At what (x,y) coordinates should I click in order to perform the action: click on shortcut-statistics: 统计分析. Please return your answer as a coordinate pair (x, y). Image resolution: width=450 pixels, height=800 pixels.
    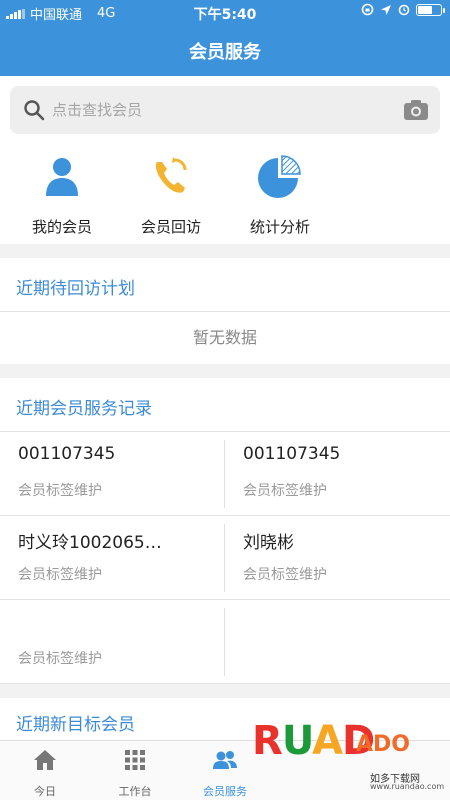
    Looking at the image, I should click on (280, 194).